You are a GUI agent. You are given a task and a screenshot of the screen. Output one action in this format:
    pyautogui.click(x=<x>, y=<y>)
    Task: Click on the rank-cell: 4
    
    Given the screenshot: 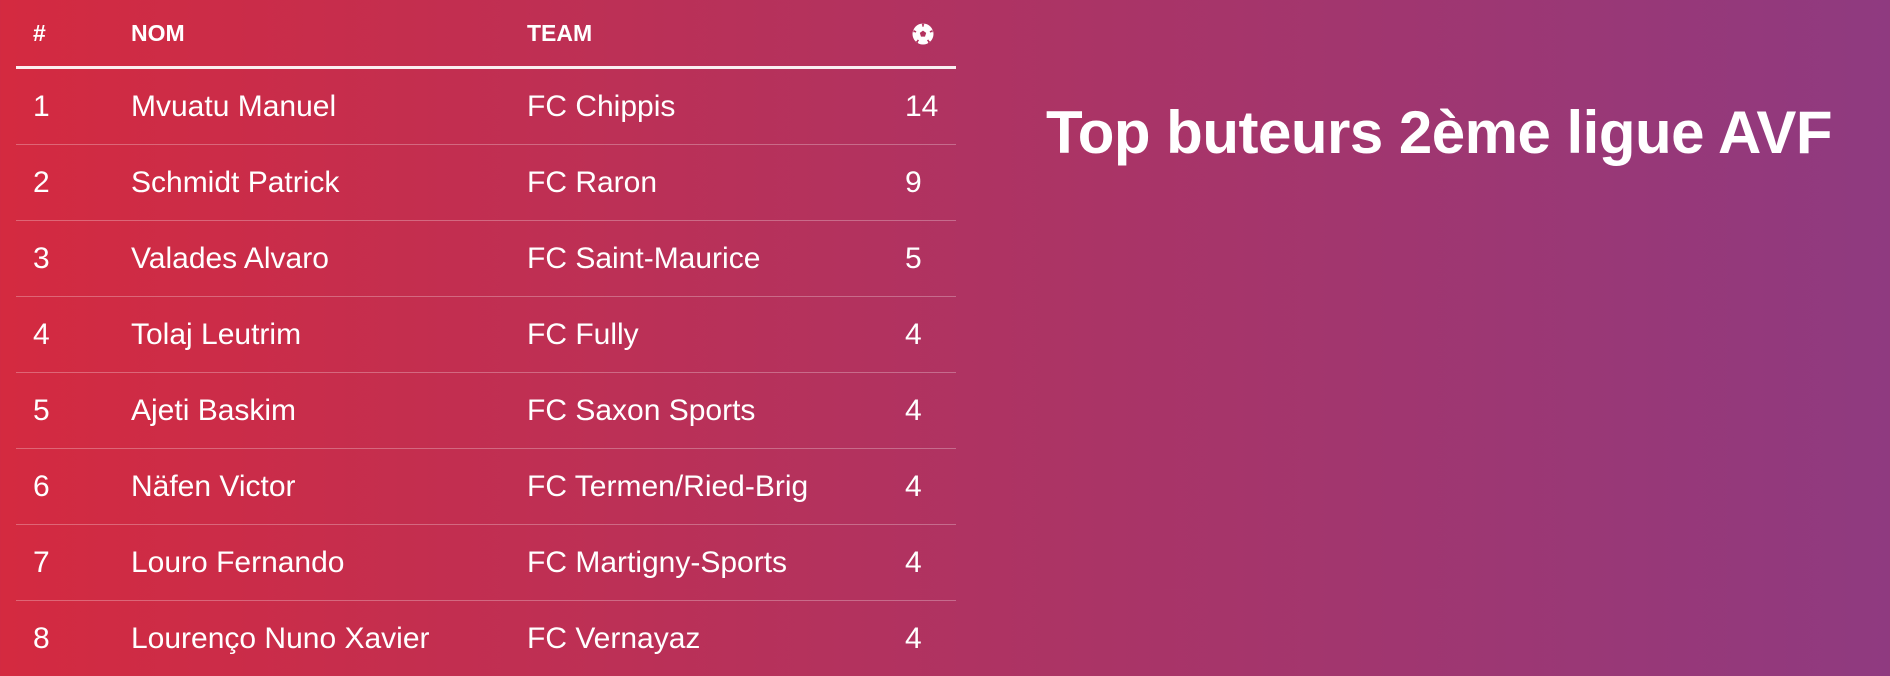 What is the action you would take?
    pyautogui.click(x=73, y=335)
    